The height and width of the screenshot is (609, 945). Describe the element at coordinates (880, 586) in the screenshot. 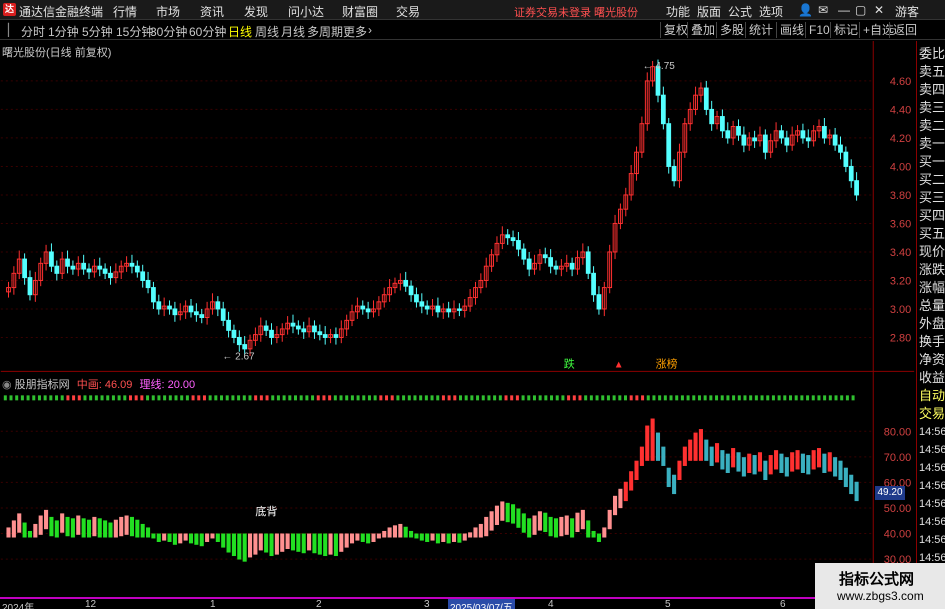

I see `watermark: 指标公式网 www.zbgs3.com` at that location.